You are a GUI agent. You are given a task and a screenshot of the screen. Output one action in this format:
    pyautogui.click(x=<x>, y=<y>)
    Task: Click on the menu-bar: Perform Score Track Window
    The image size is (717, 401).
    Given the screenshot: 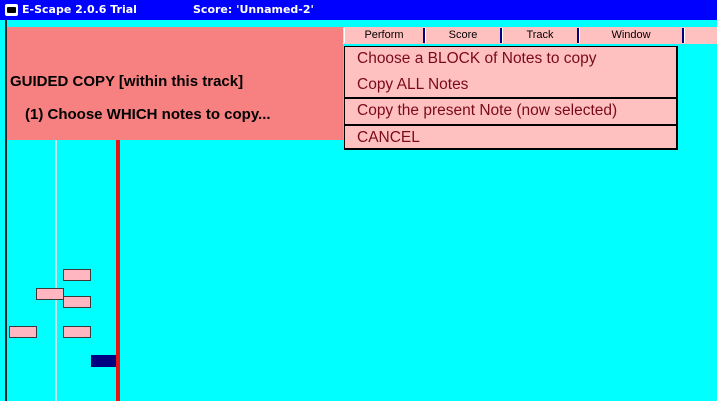 What is the action you would take?
    pyautogui.click(x=530, y=35)
    